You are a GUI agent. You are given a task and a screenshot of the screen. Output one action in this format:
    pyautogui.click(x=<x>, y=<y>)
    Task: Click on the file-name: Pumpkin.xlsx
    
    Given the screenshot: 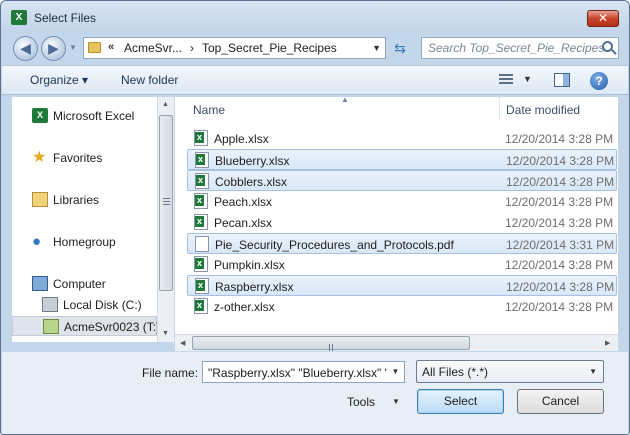 What is the action you would take?
    pyautogui.click(x=249, y=265)
    